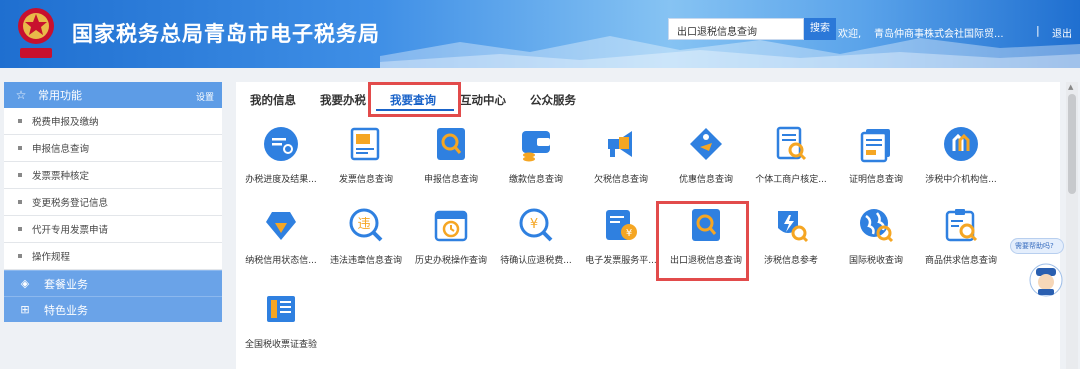 The image size is (1080, 369). I want to click on sidebar-item-label: 发票票种核定, so click(61, 176).